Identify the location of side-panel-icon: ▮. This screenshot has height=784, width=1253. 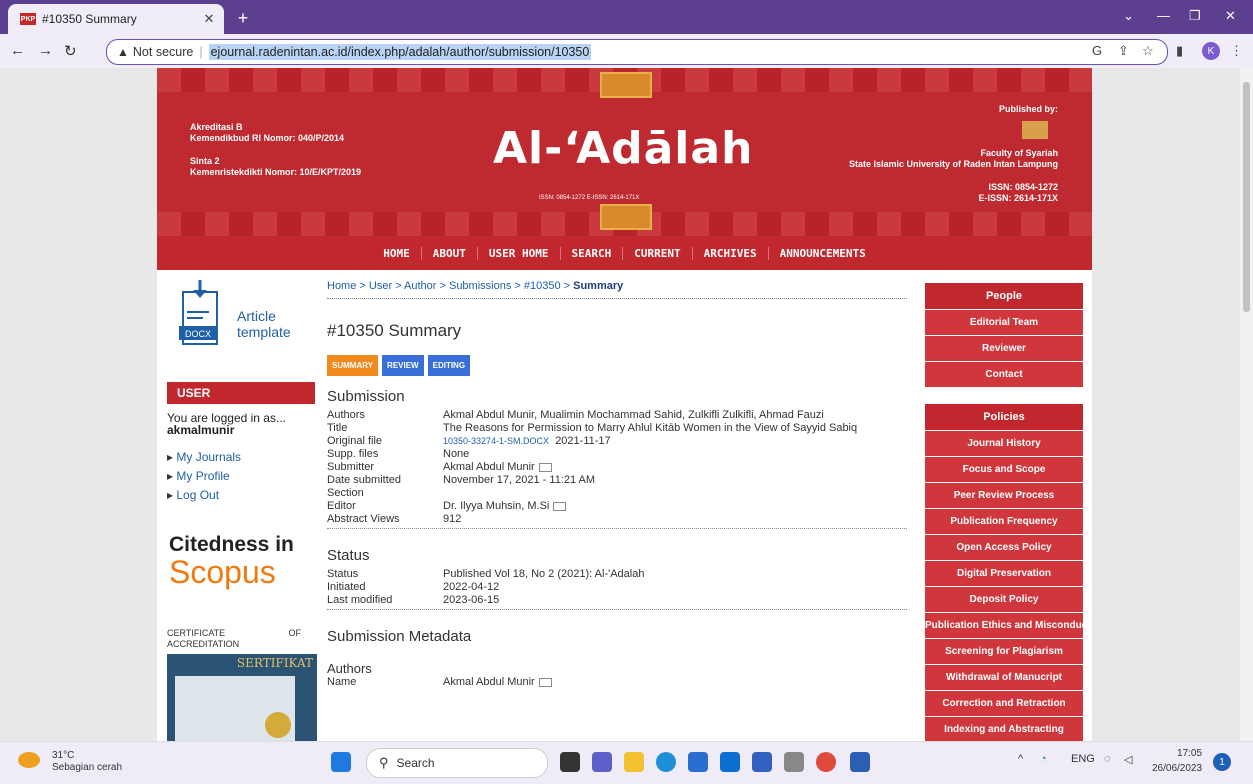
(1179, 51).